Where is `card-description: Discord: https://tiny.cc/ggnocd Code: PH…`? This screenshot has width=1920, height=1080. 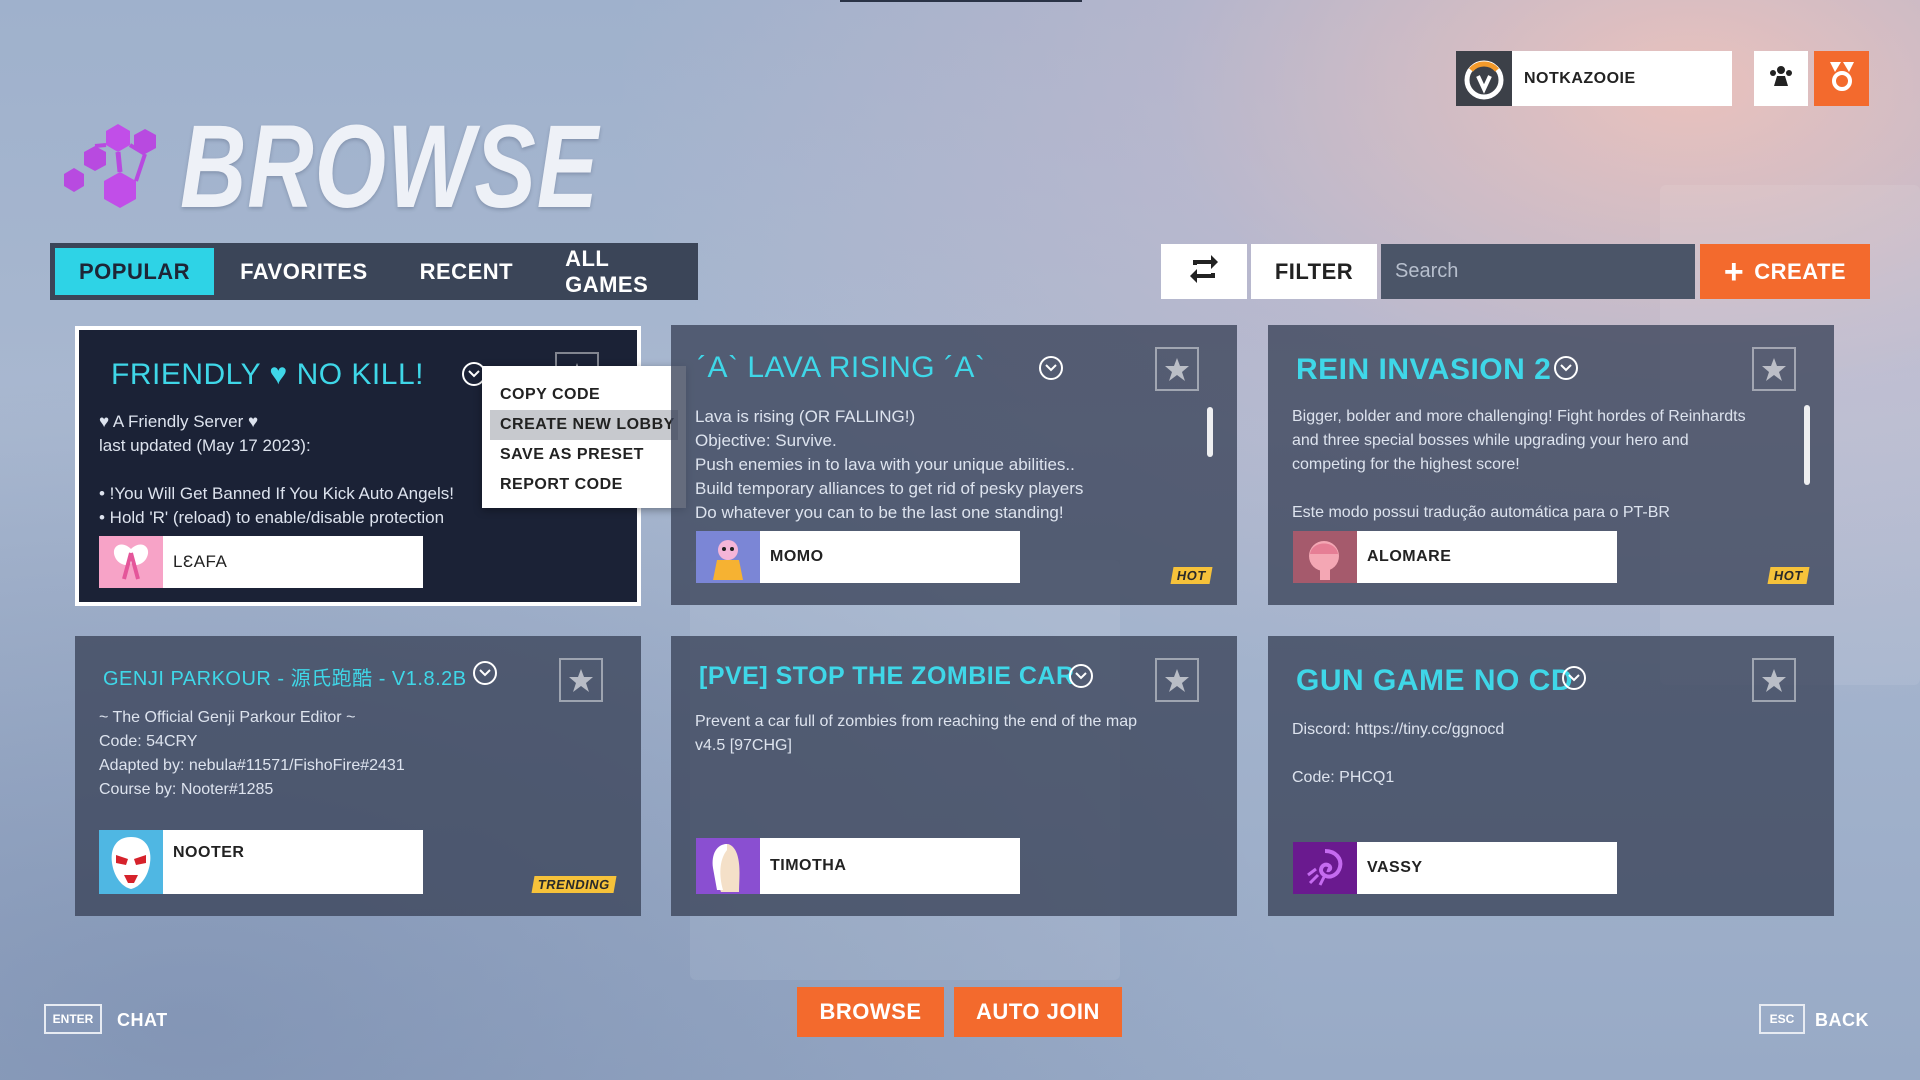
card-description: Discord: https://tiny.cc/ggnocd Code: PH… is located at coordinates (1398, 753).